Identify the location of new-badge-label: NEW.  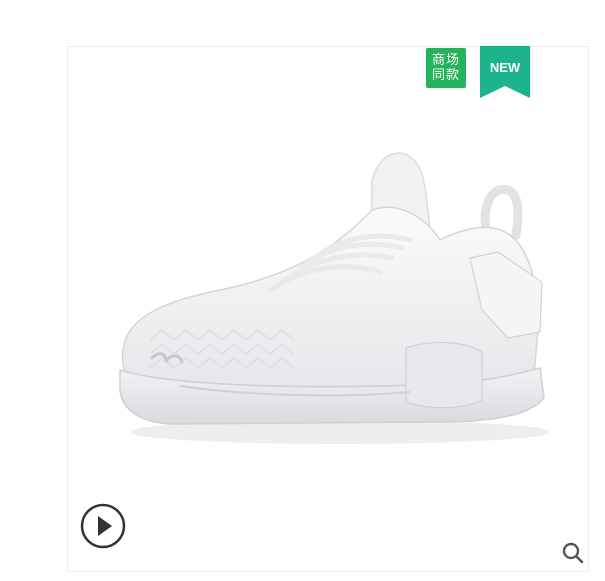
(505, 67).